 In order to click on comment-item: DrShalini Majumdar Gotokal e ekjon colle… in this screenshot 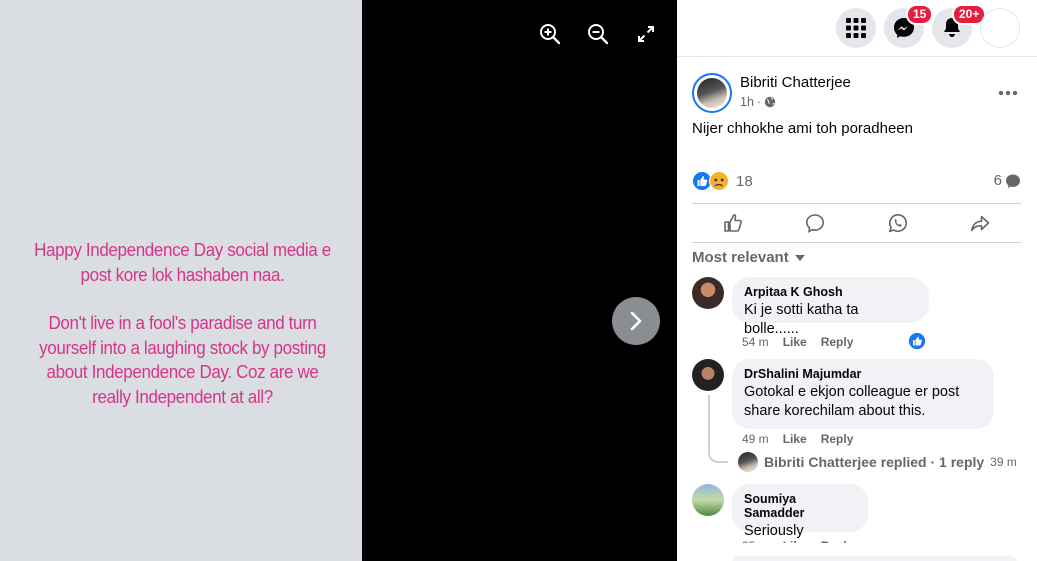, I will do `click(857, 416)`.